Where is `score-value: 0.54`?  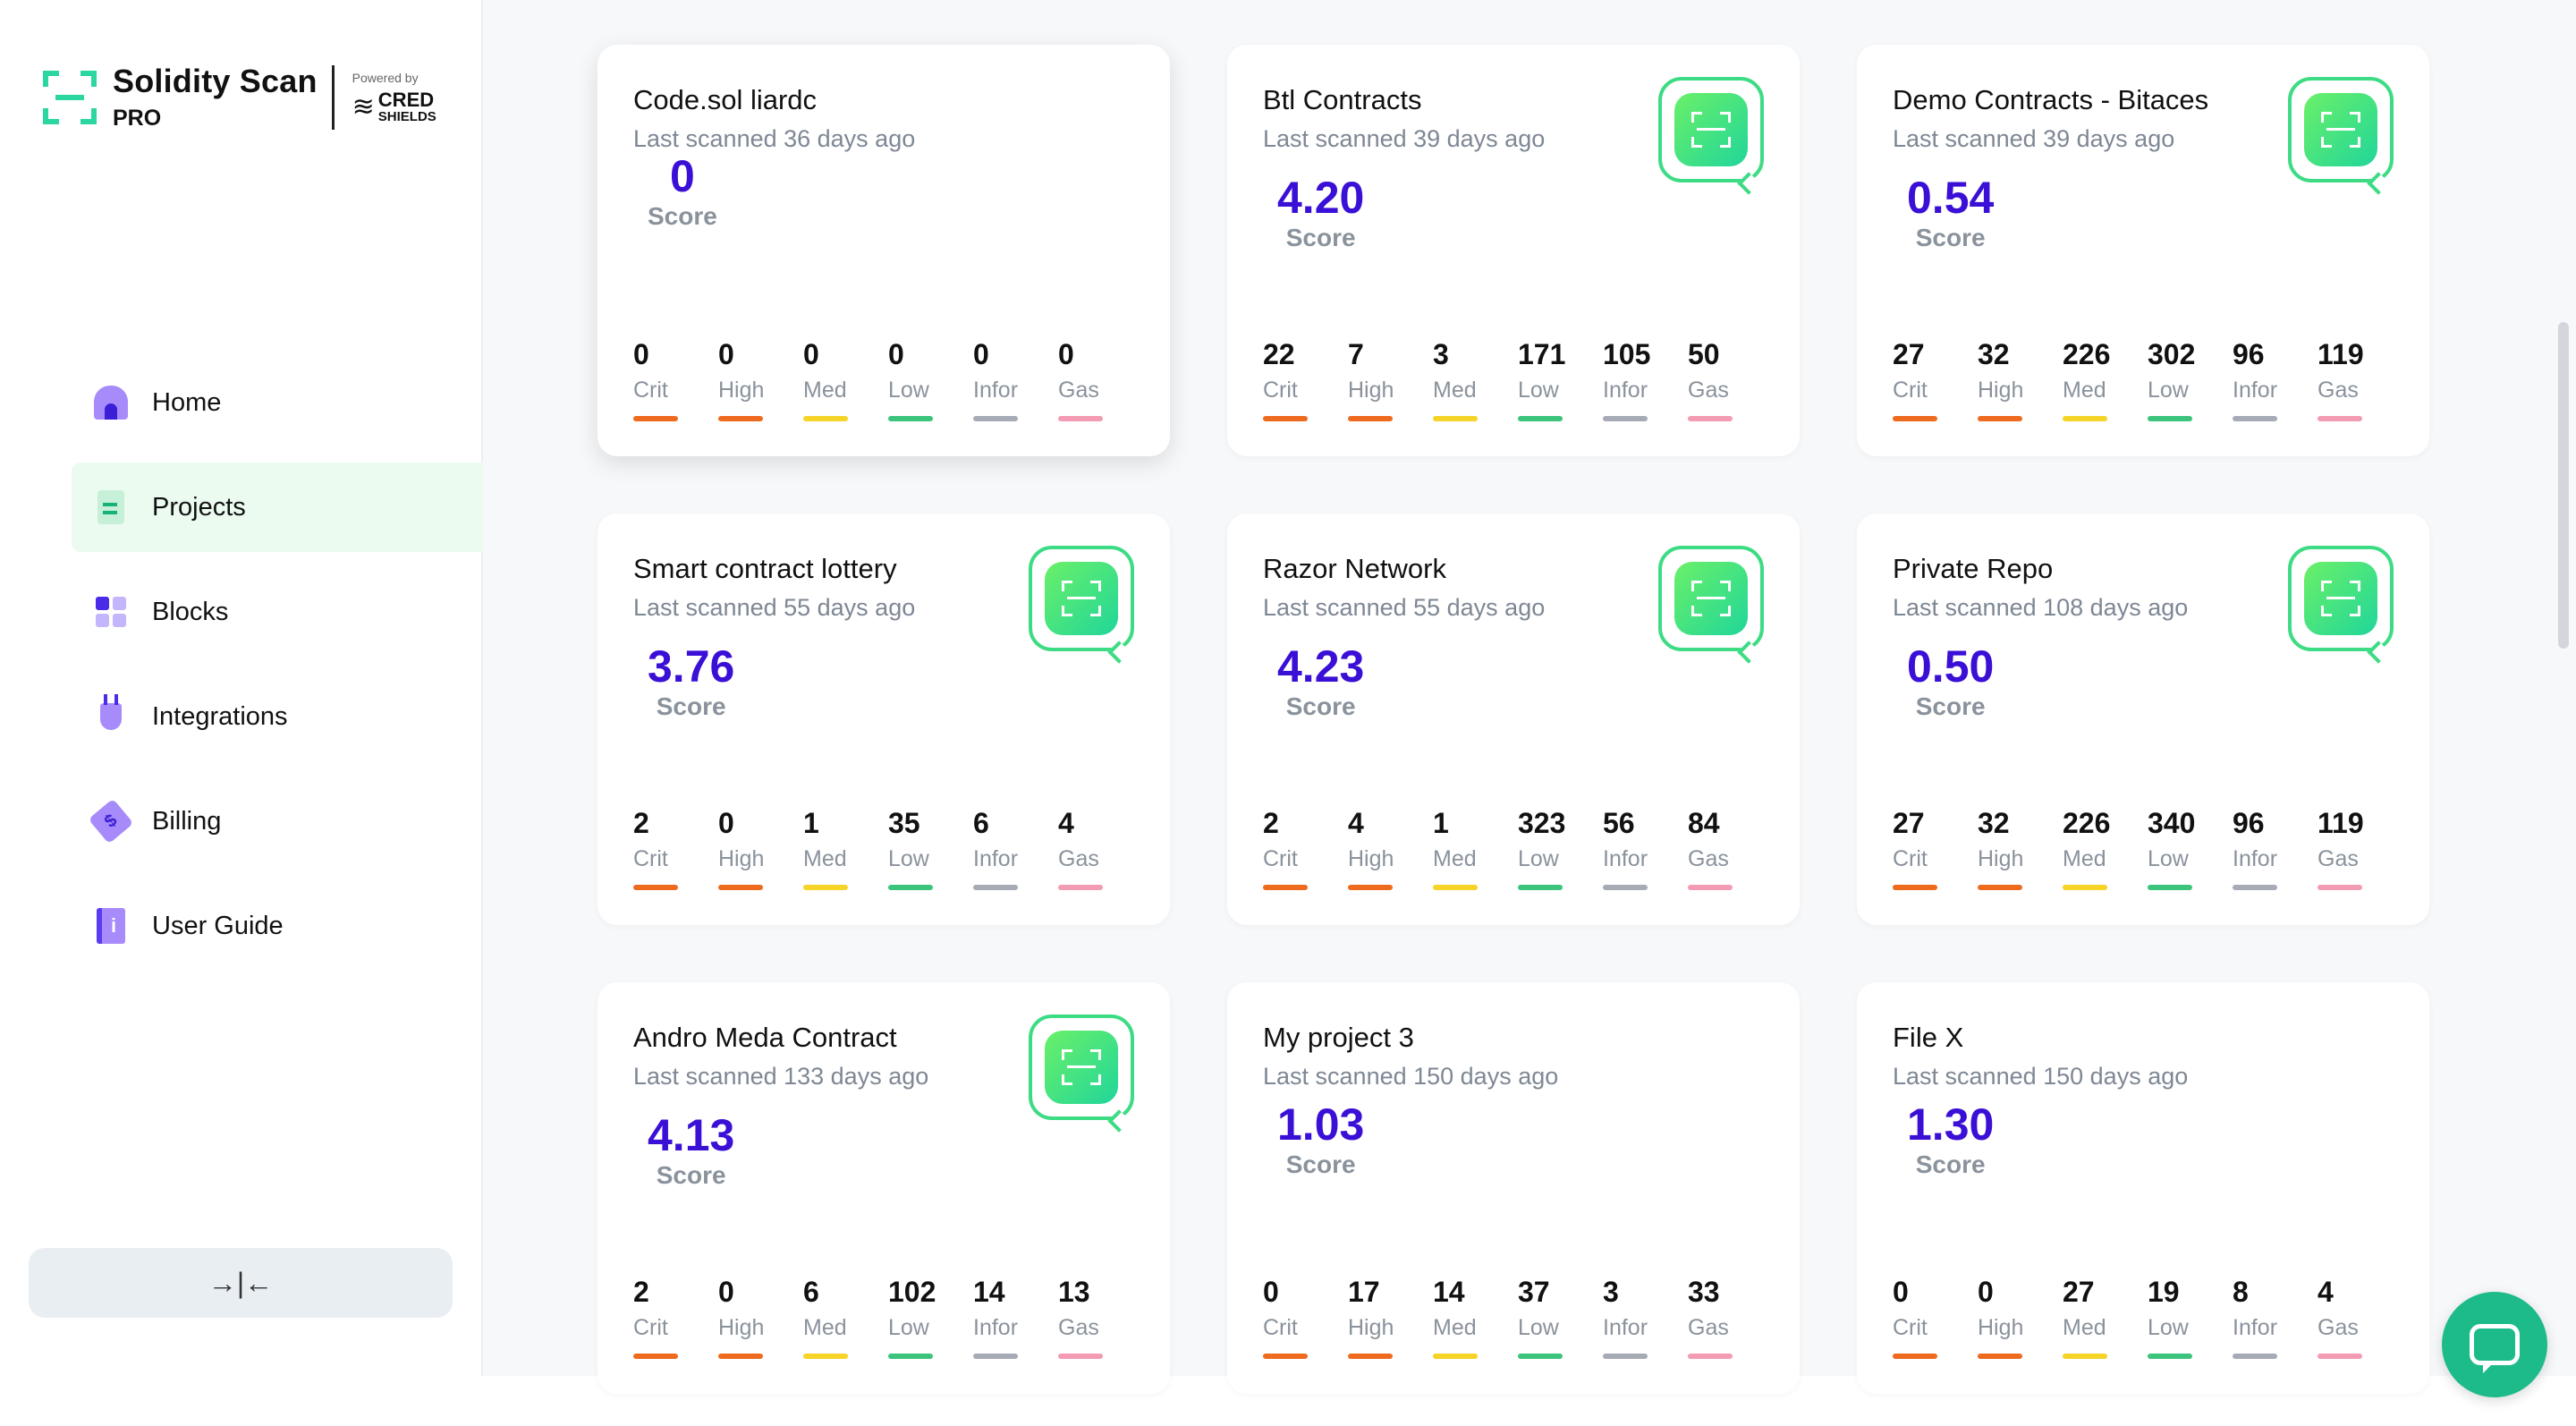
score-value: 0.54 is located at coordinates (1951, 198).